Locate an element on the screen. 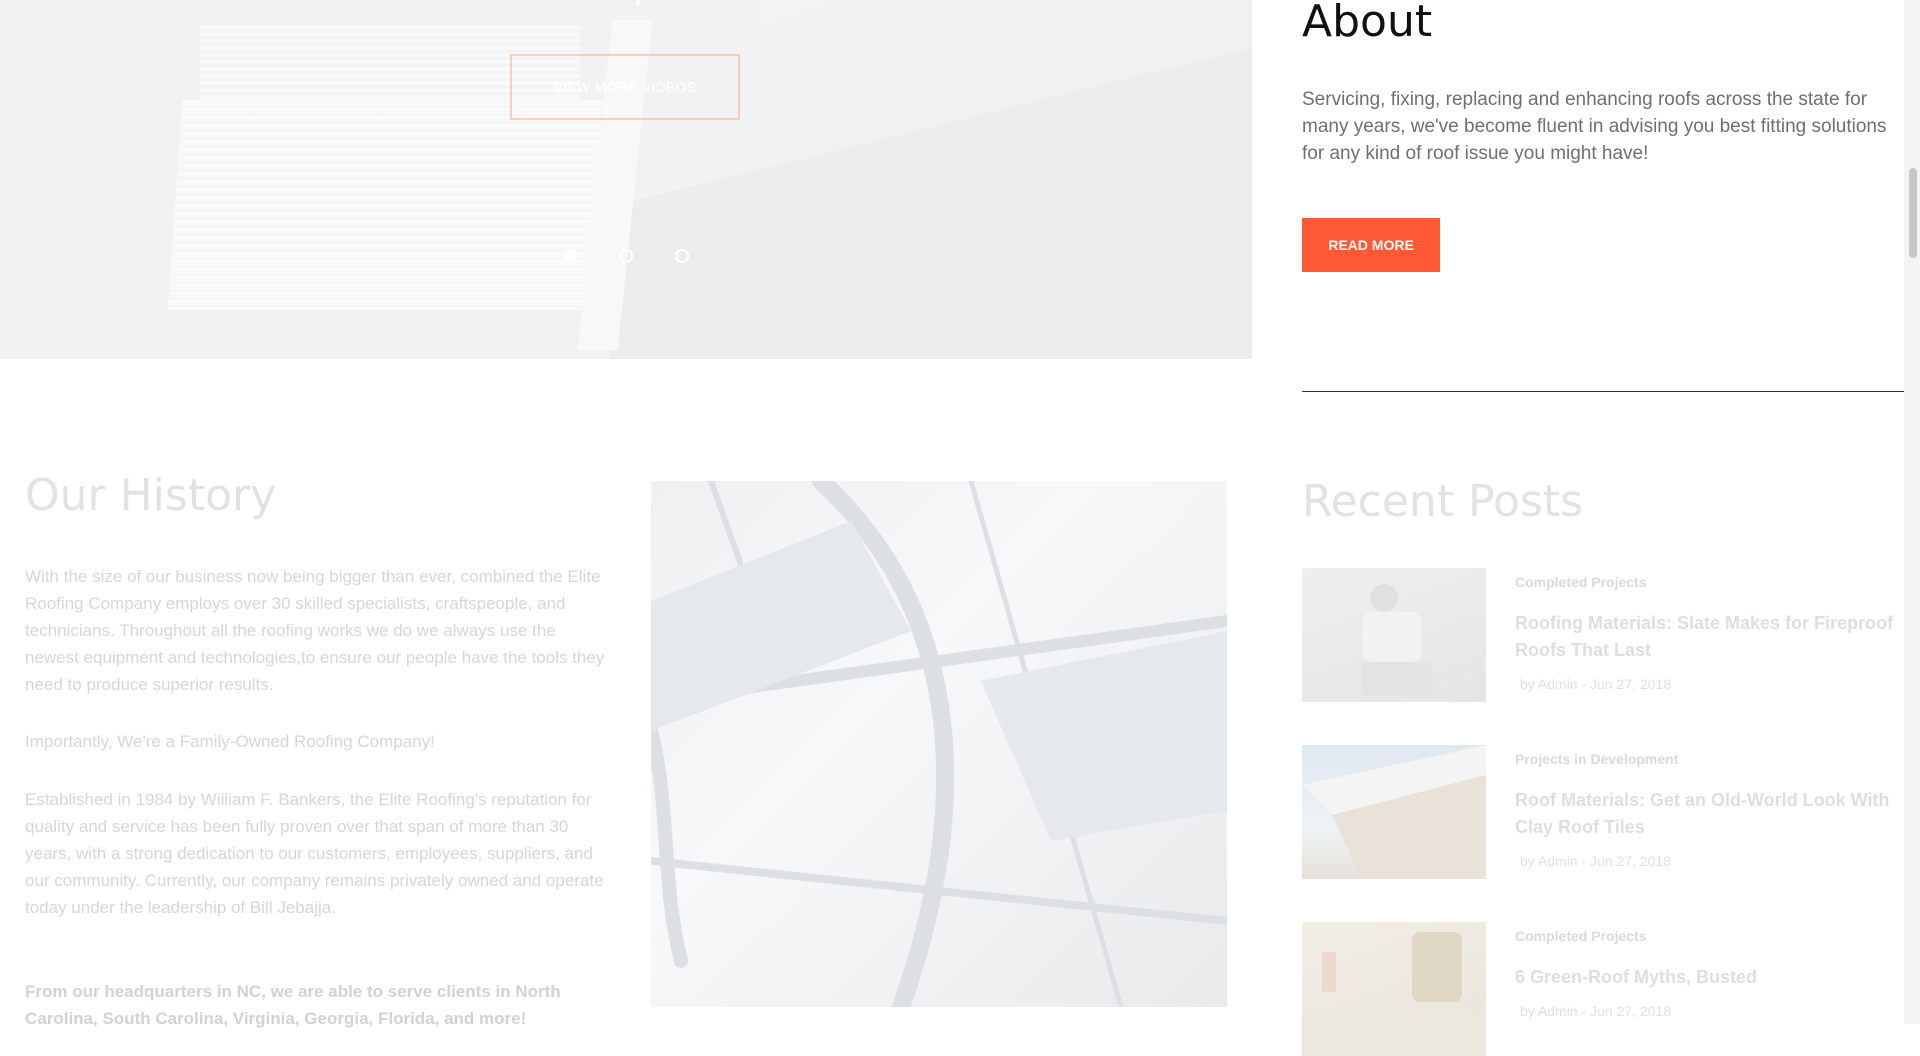  slider-pagination is located at coordinates (626, 256).